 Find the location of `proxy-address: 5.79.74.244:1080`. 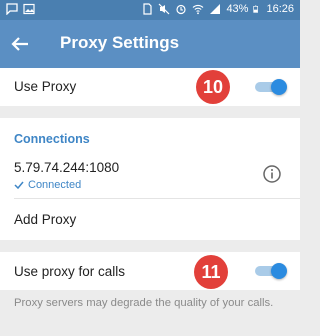

proxy-address: 5.79.74.244:1080 is located at coordinates (67, 167).